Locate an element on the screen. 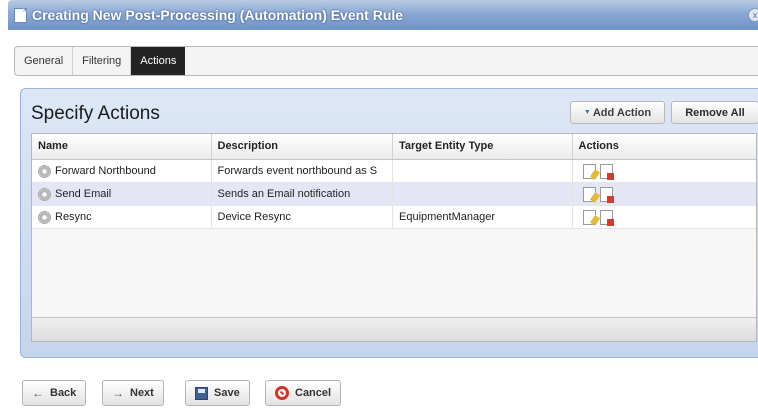 This screenshot has width=758, height=411. grid-footer is located at coordinates (394, 329).